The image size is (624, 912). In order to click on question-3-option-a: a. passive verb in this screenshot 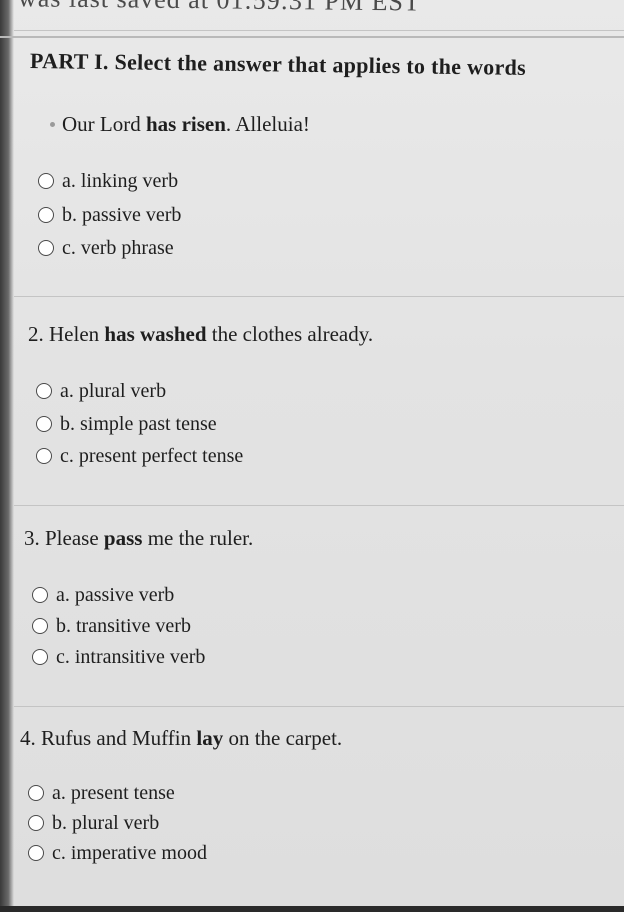, I will do `click(103, 595)`.